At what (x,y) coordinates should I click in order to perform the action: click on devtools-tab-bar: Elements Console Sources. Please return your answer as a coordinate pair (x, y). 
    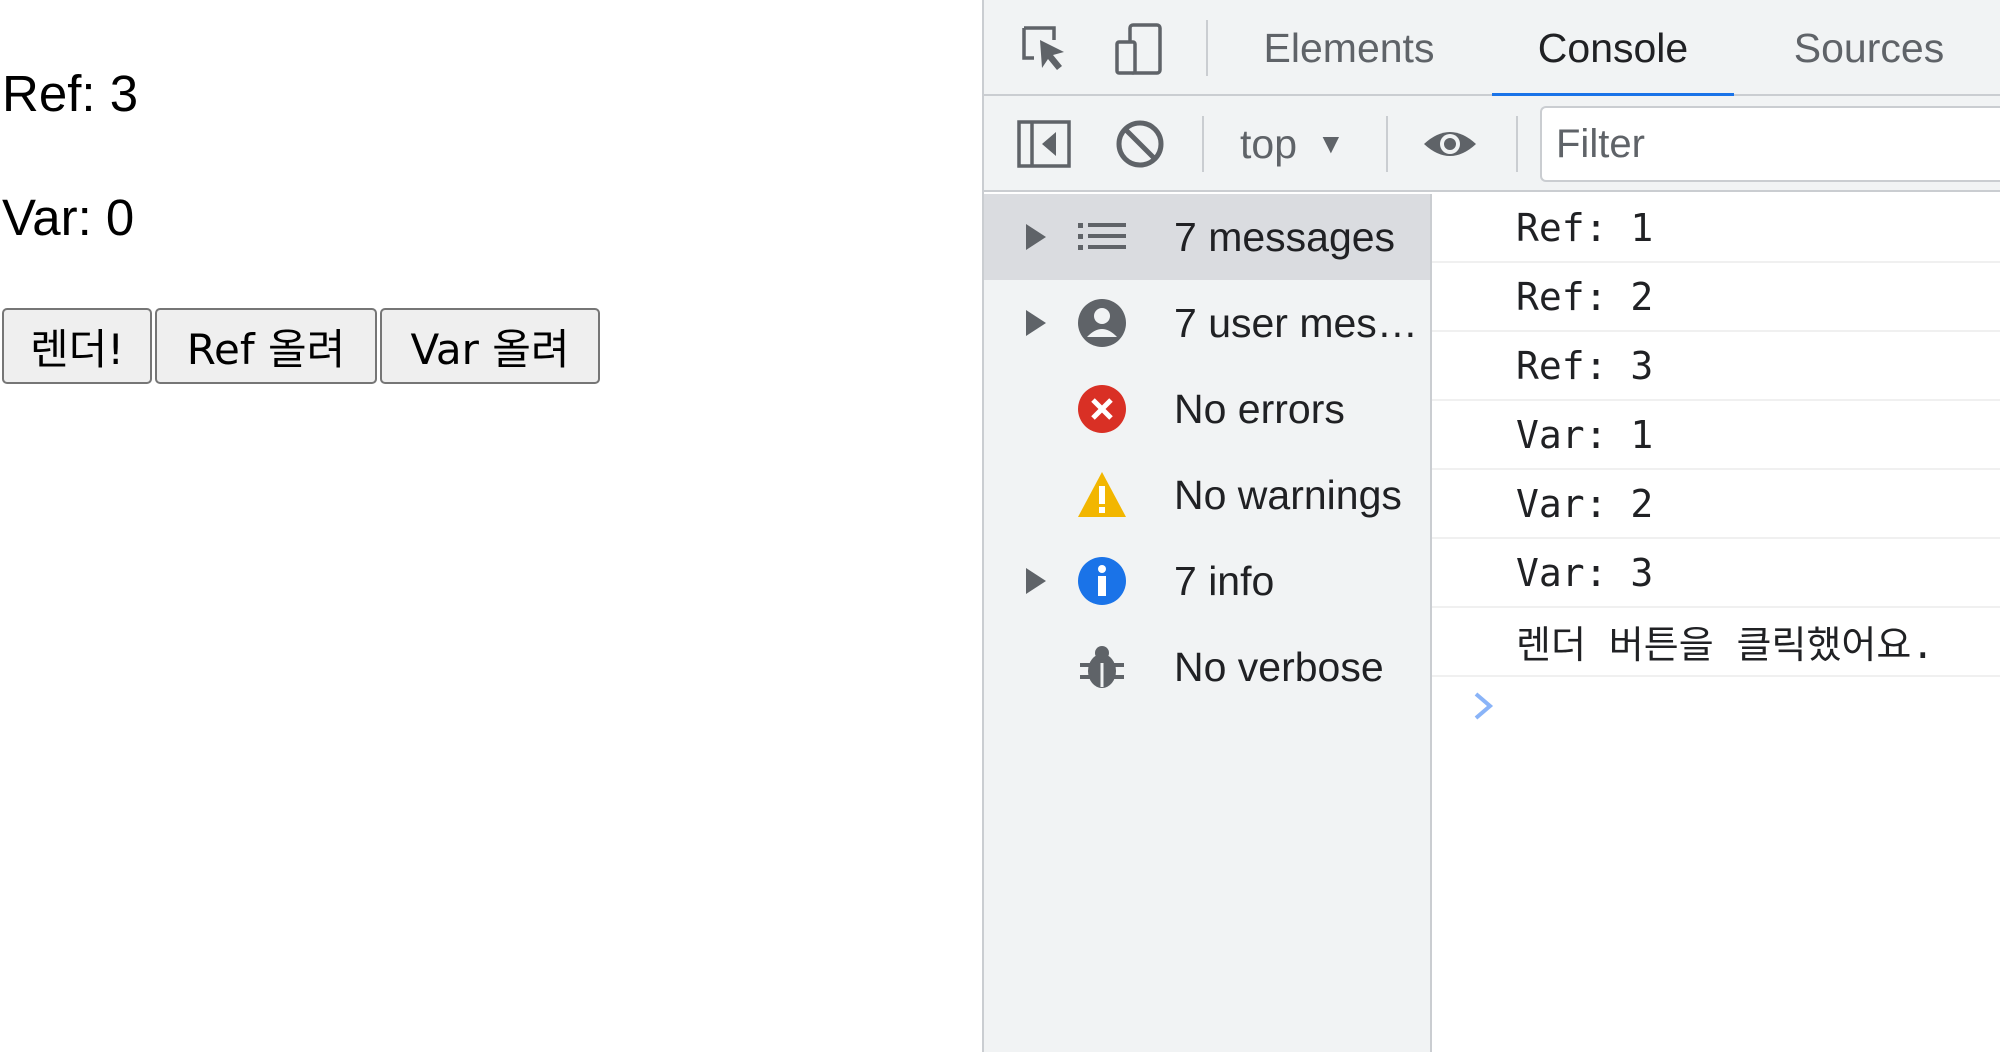
    Looking at the image, I should click on (1492, 49).